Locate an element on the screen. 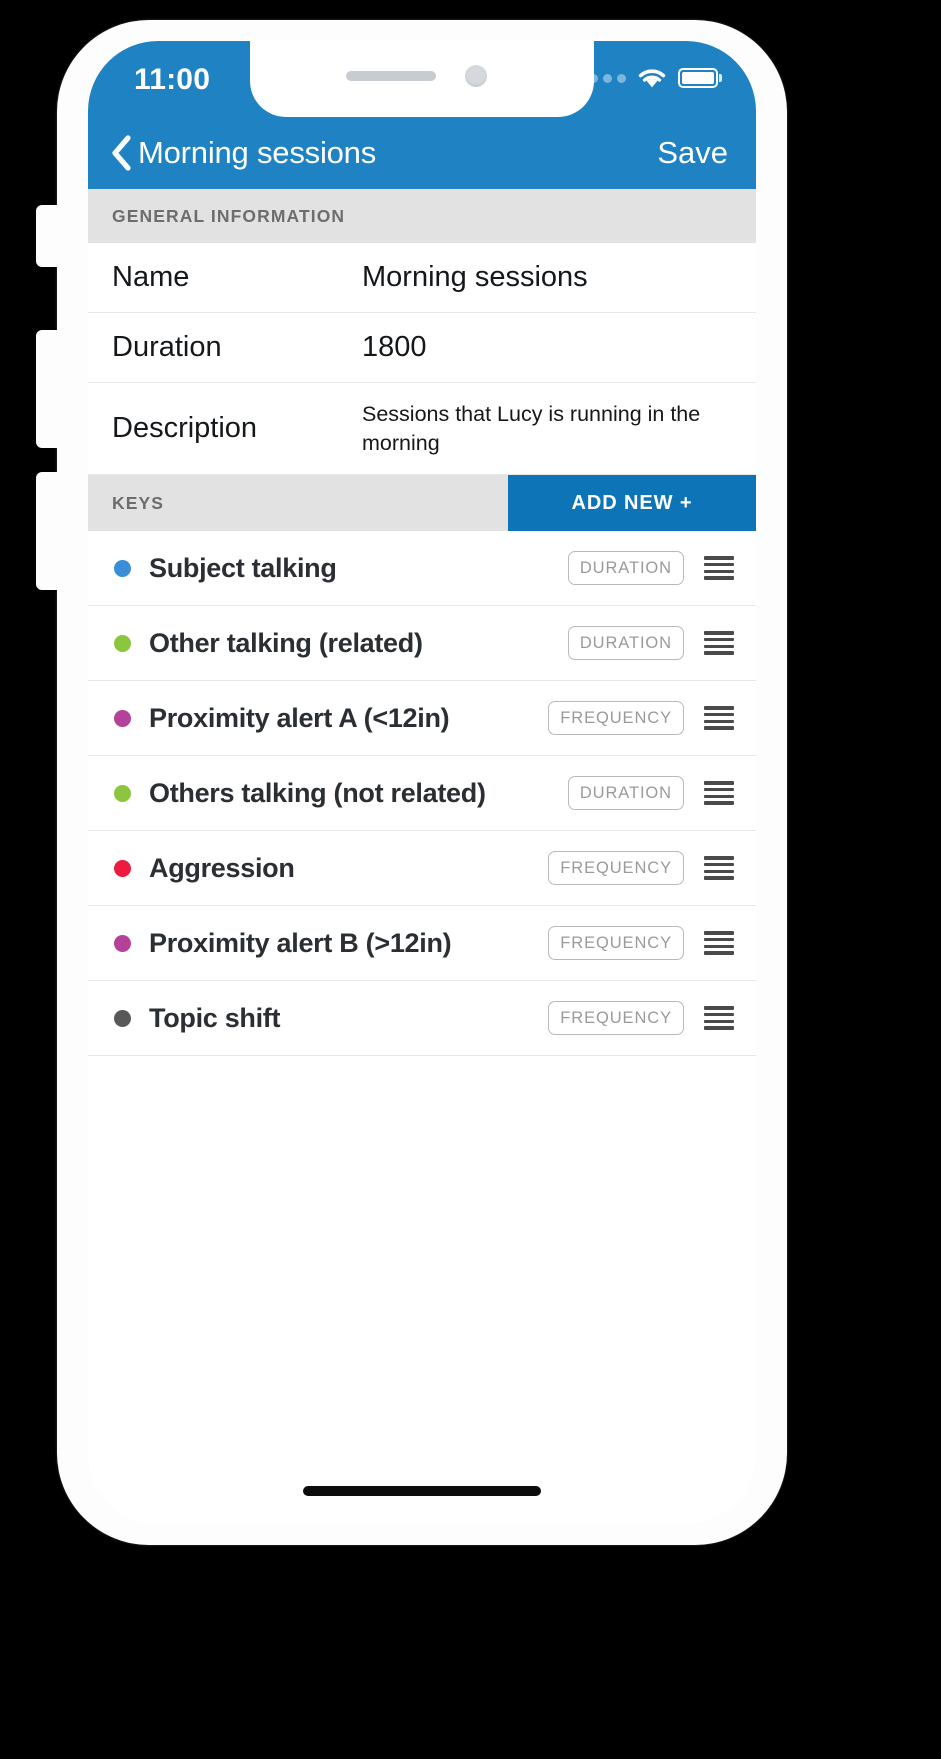 This screenshot has height=1759, width=941. volume-up-button is located at coordinates (47, 389).